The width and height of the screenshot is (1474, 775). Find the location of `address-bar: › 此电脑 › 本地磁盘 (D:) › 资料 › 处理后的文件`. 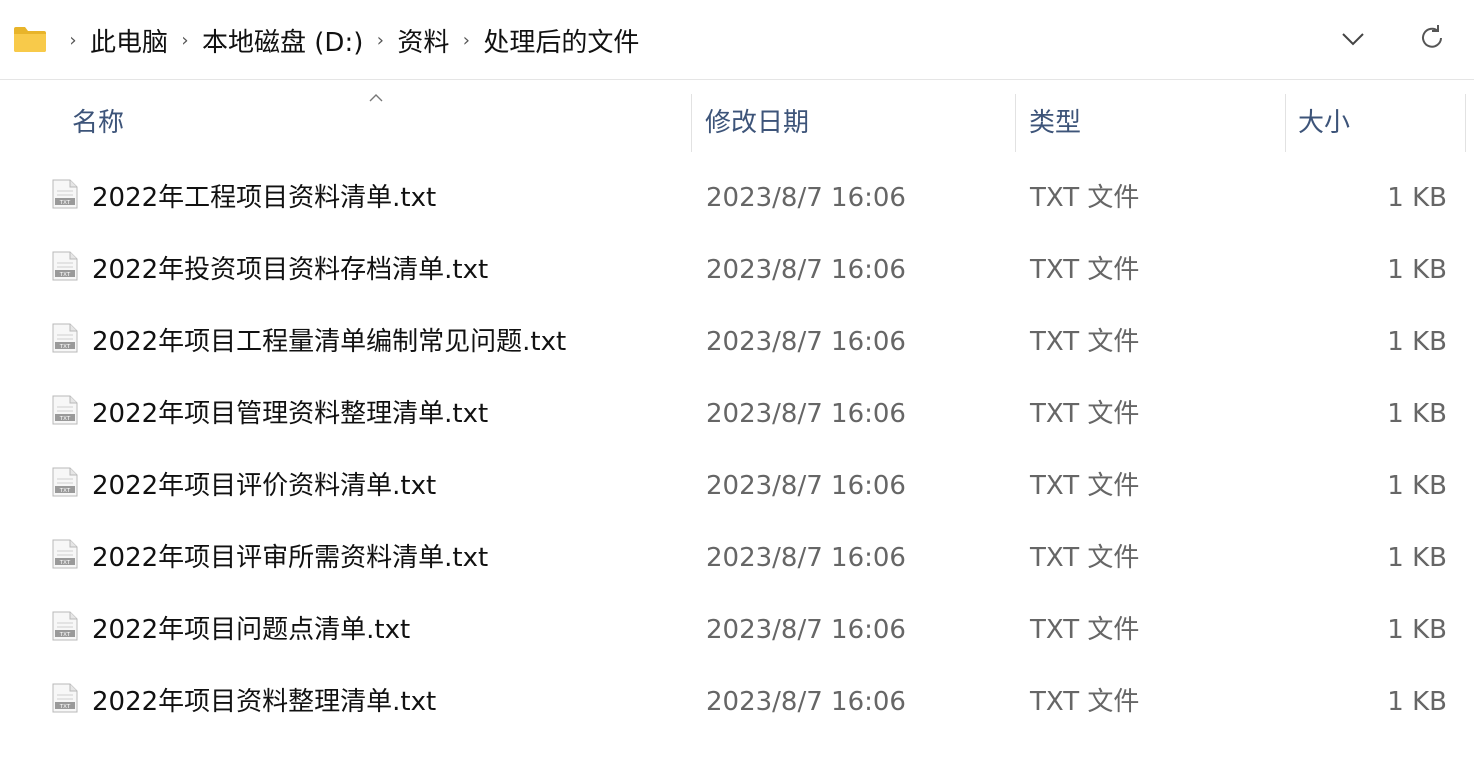

address-bar: › 此电脑 › 本地磁盘 (D:) › 资料 › 处理后的文件 is located at coordinates (737, 40).